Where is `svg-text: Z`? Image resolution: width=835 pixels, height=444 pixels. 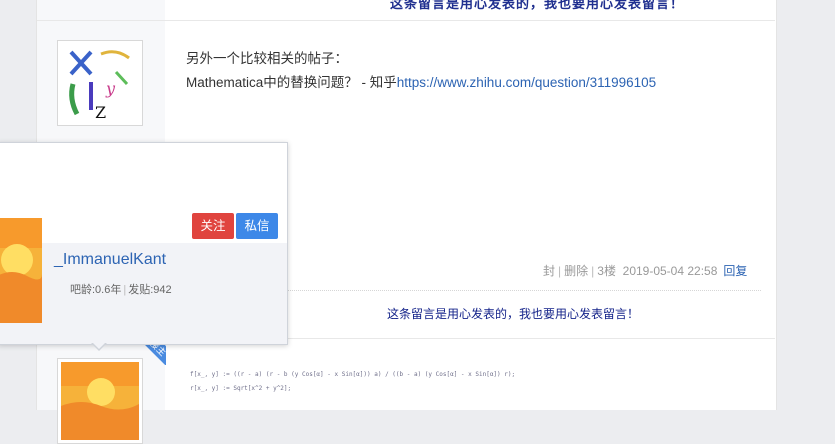 svg-text: Z is located at coordinates (100, 112).